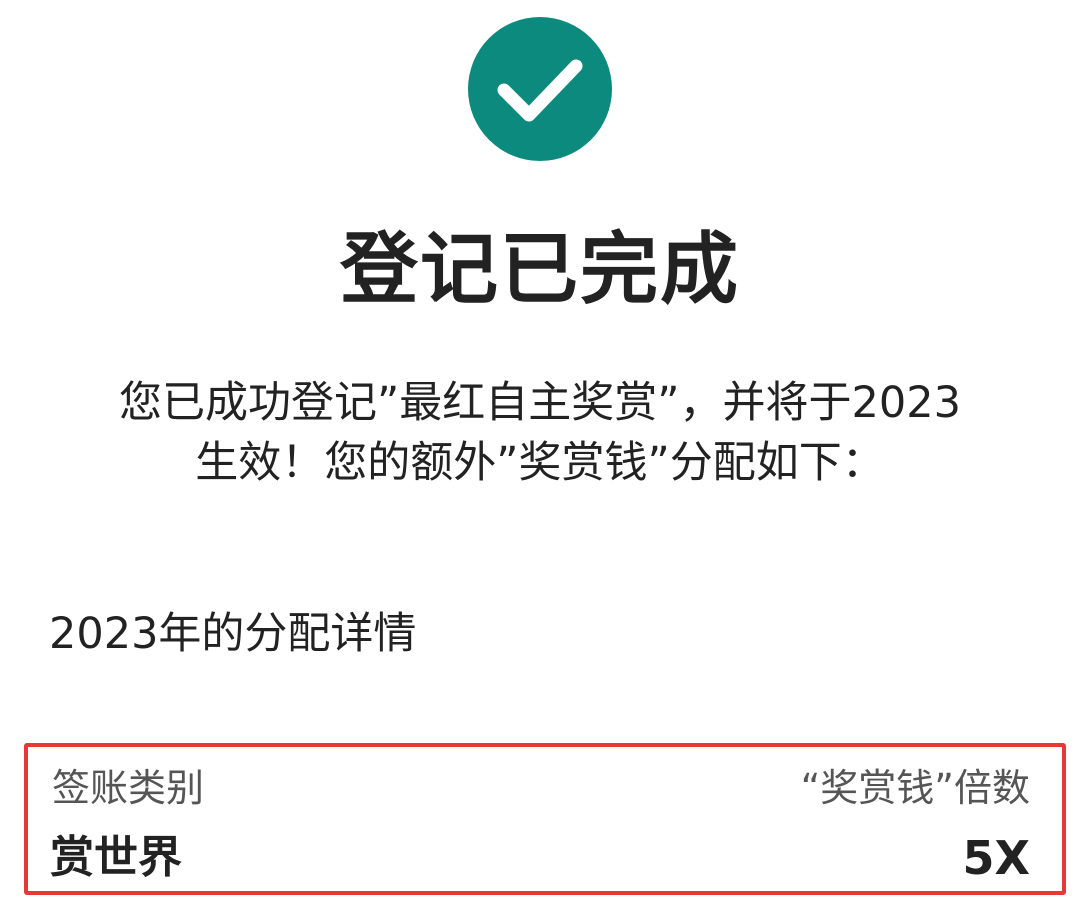 The height and width of the screenshot is (921, 1080). Describe the element at coordinates (996, 858) in the screenshot. I see `table-cell-multiplier: 5X` at that location.